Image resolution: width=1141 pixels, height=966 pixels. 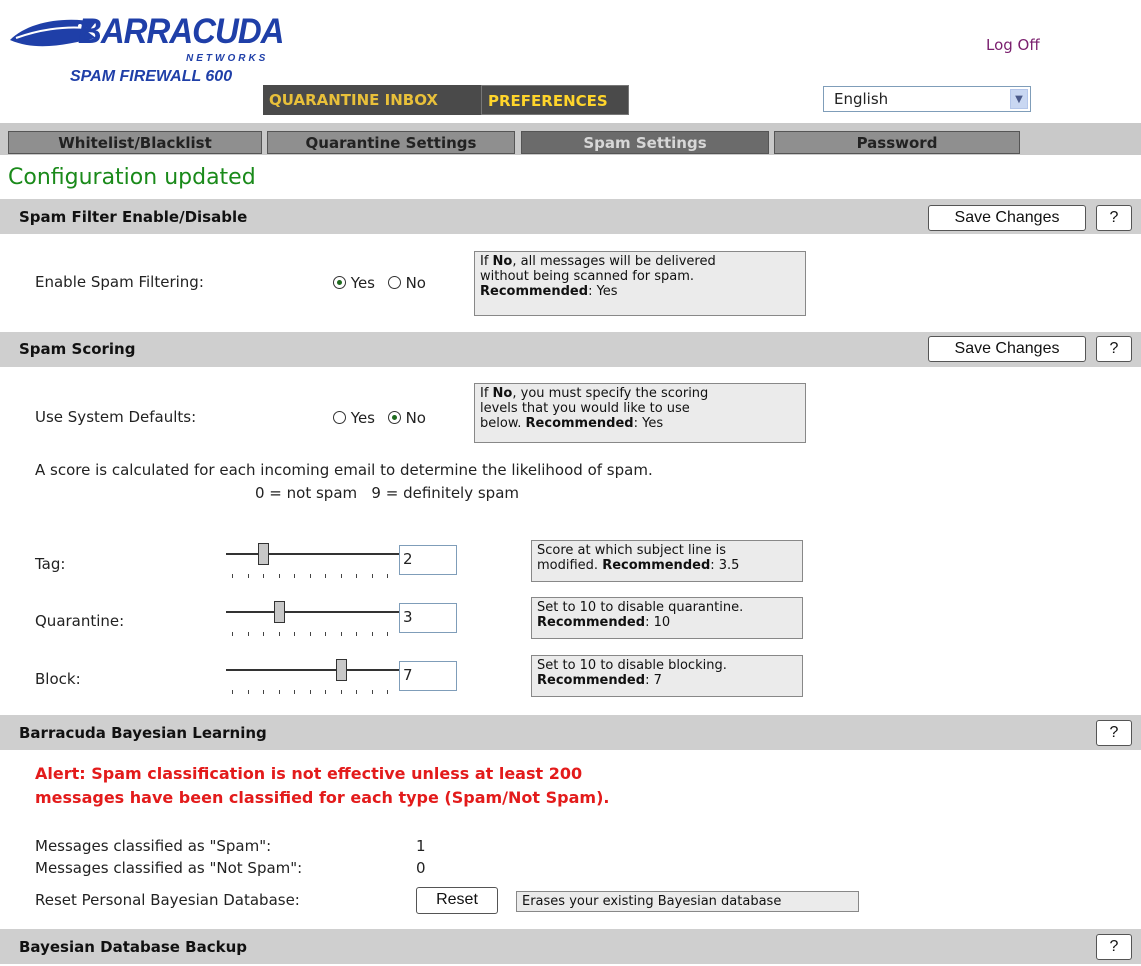 I want to click on spam-count-label: Messages classified as "Spam":, so click(x=153, y=846).